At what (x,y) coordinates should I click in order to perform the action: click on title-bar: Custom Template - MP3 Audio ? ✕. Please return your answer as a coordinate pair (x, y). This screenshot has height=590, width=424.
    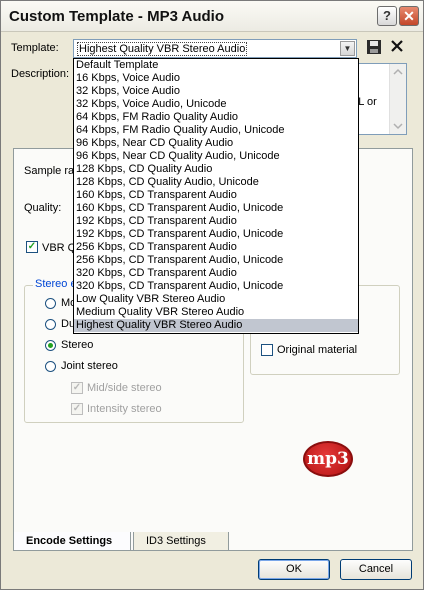
    Looking at the image, I should click on (212, 16).